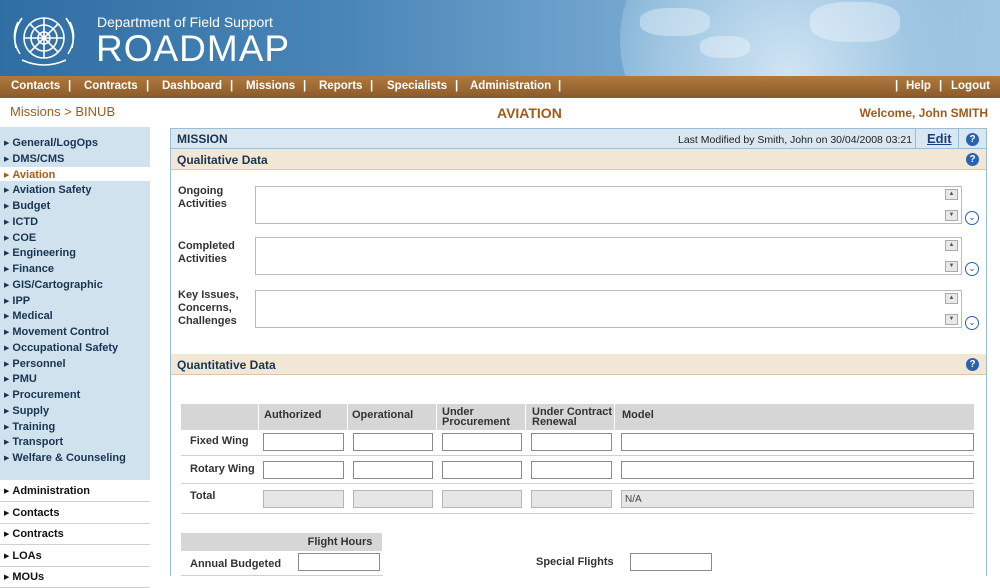  What do you see at coordinates (608, 309) in the screenshot?
I see `key-issues-field: ▲ ▼` at bounding box center [608, 309].